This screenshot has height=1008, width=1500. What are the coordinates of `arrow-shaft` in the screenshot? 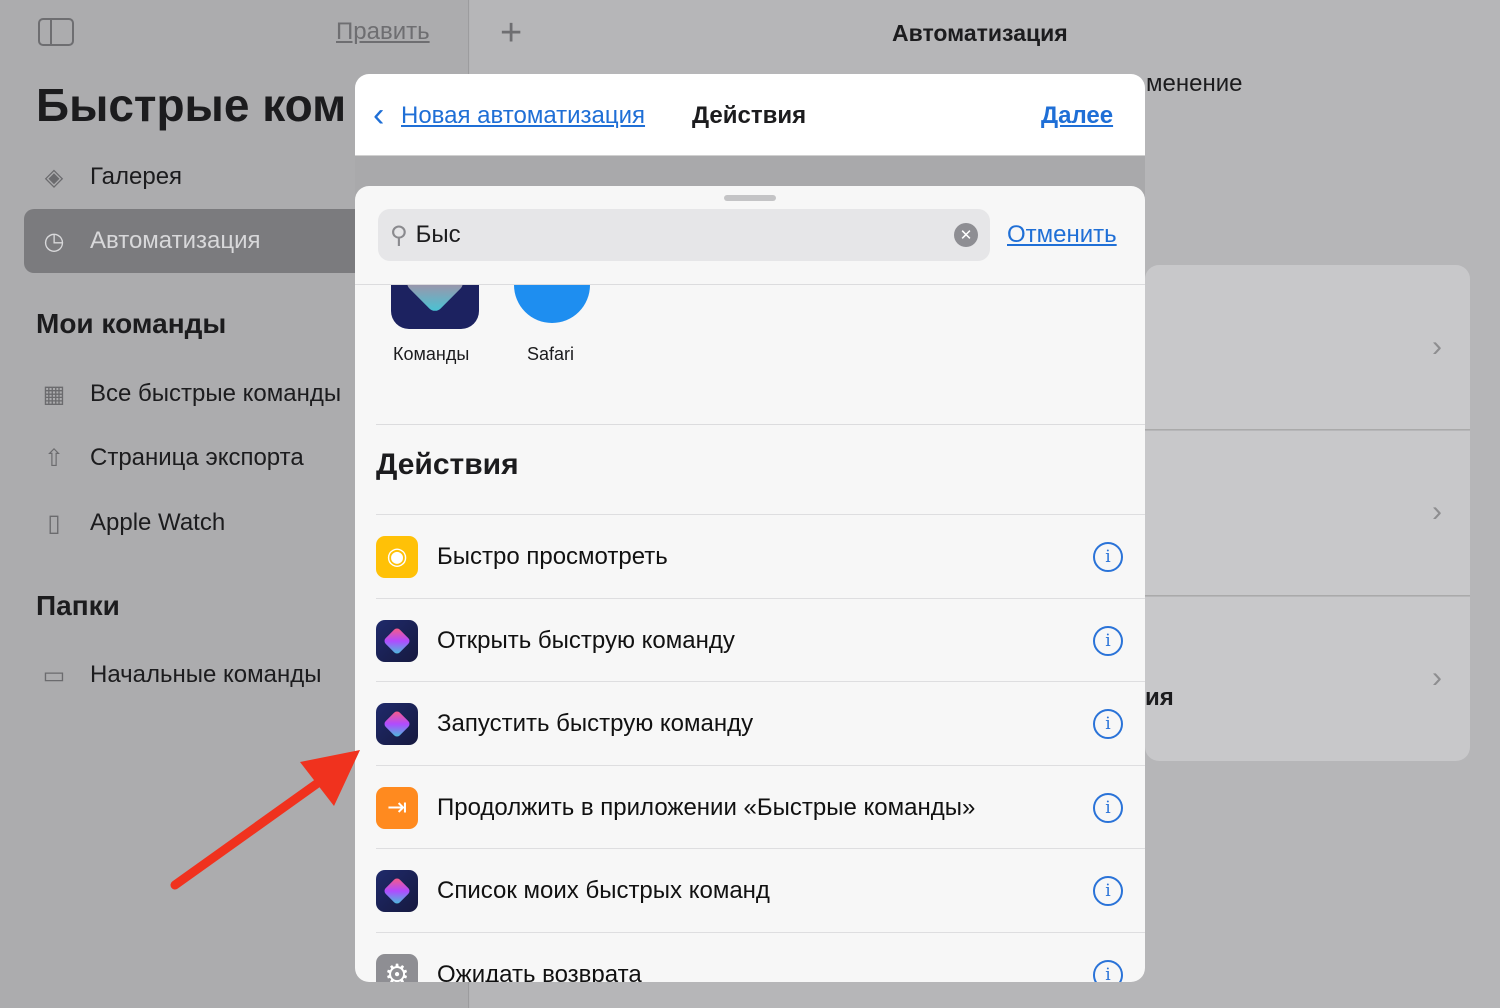 It's located at (248, 832).